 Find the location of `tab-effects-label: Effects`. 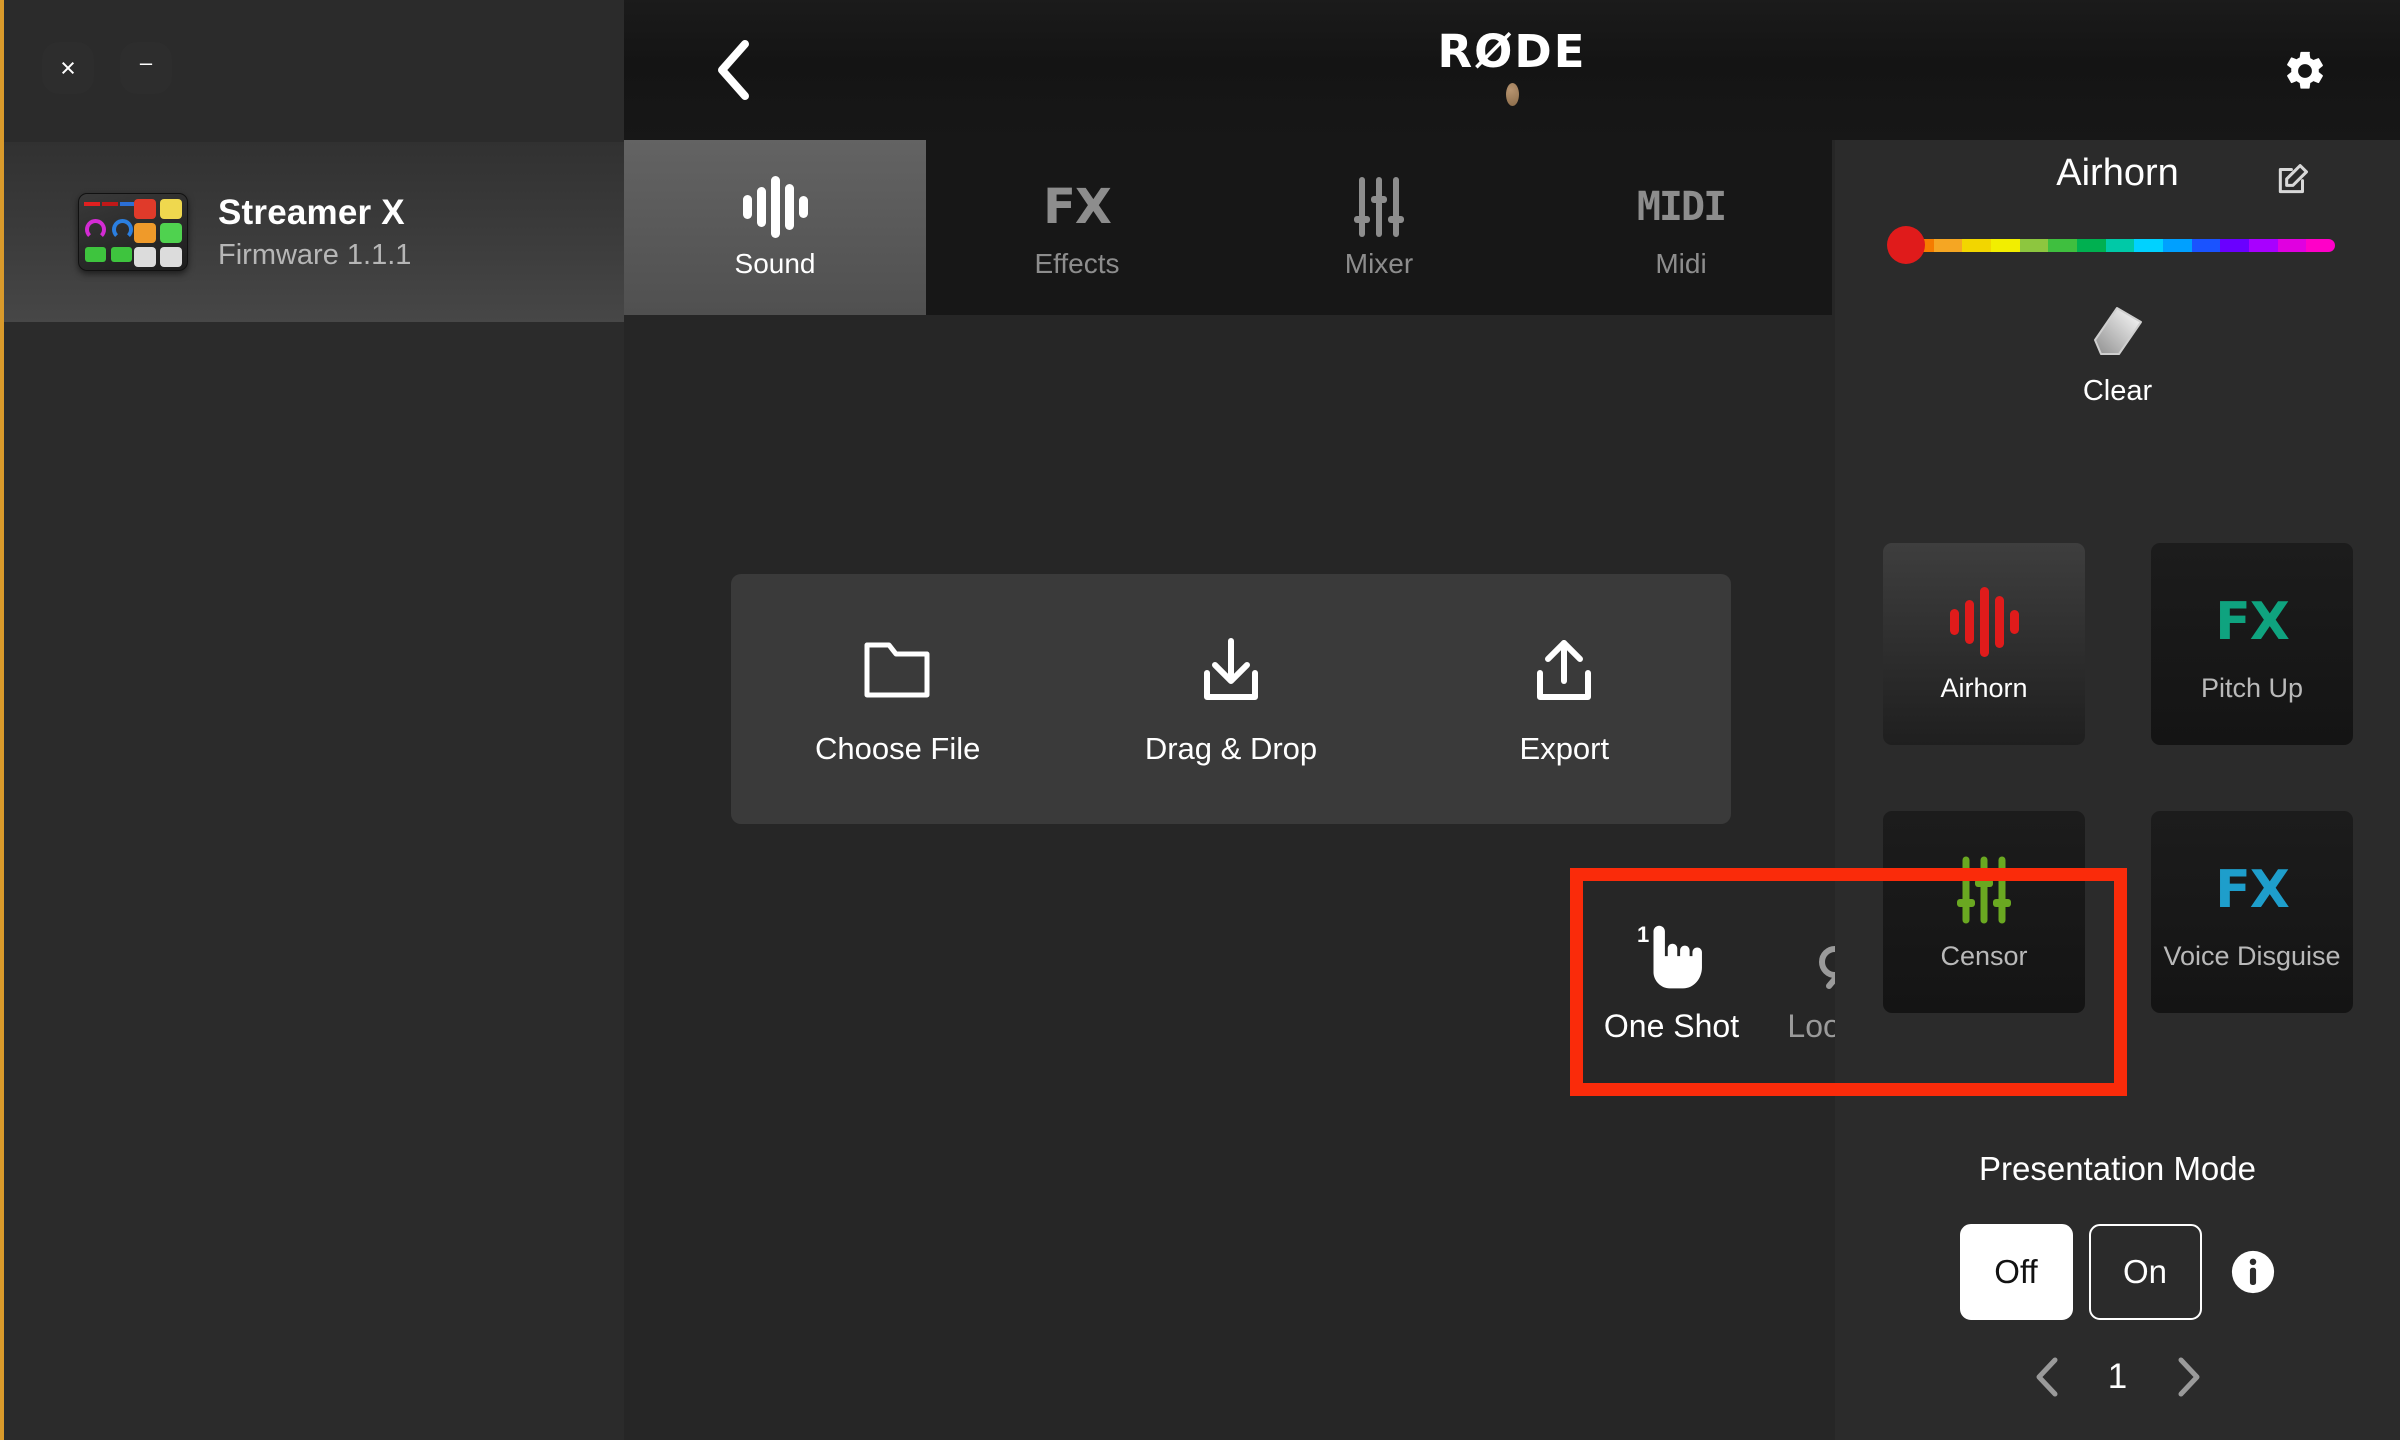

tab-effects-label: Effects is located at coordinates (1077, 263).